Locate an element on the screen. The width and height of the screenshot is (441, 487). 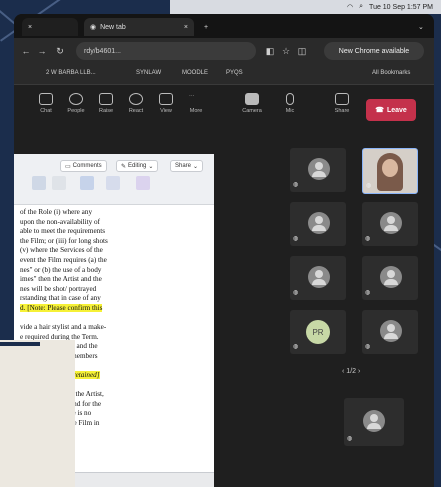
document-line-text: of the Role (i) where any is located at coordinates (56, 212).